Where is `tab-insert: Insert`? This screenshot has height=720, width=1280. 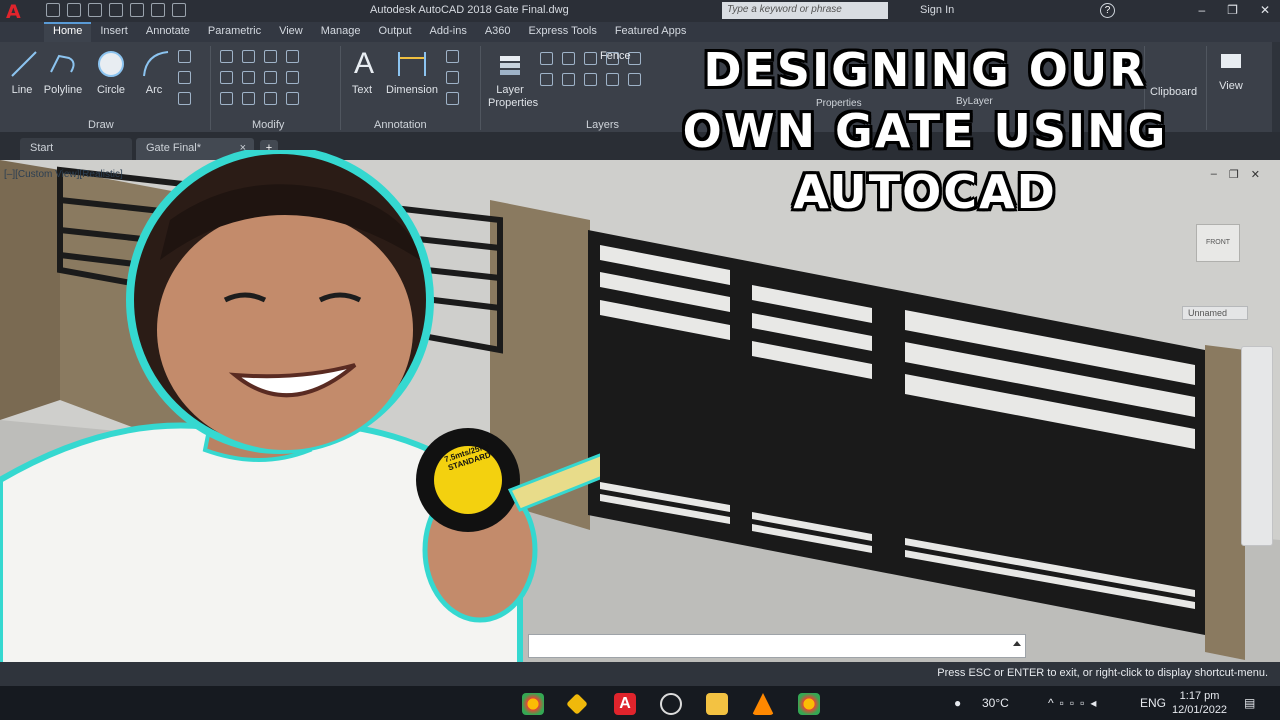
tab-insert: Insert is located at coordinates (114, 32).